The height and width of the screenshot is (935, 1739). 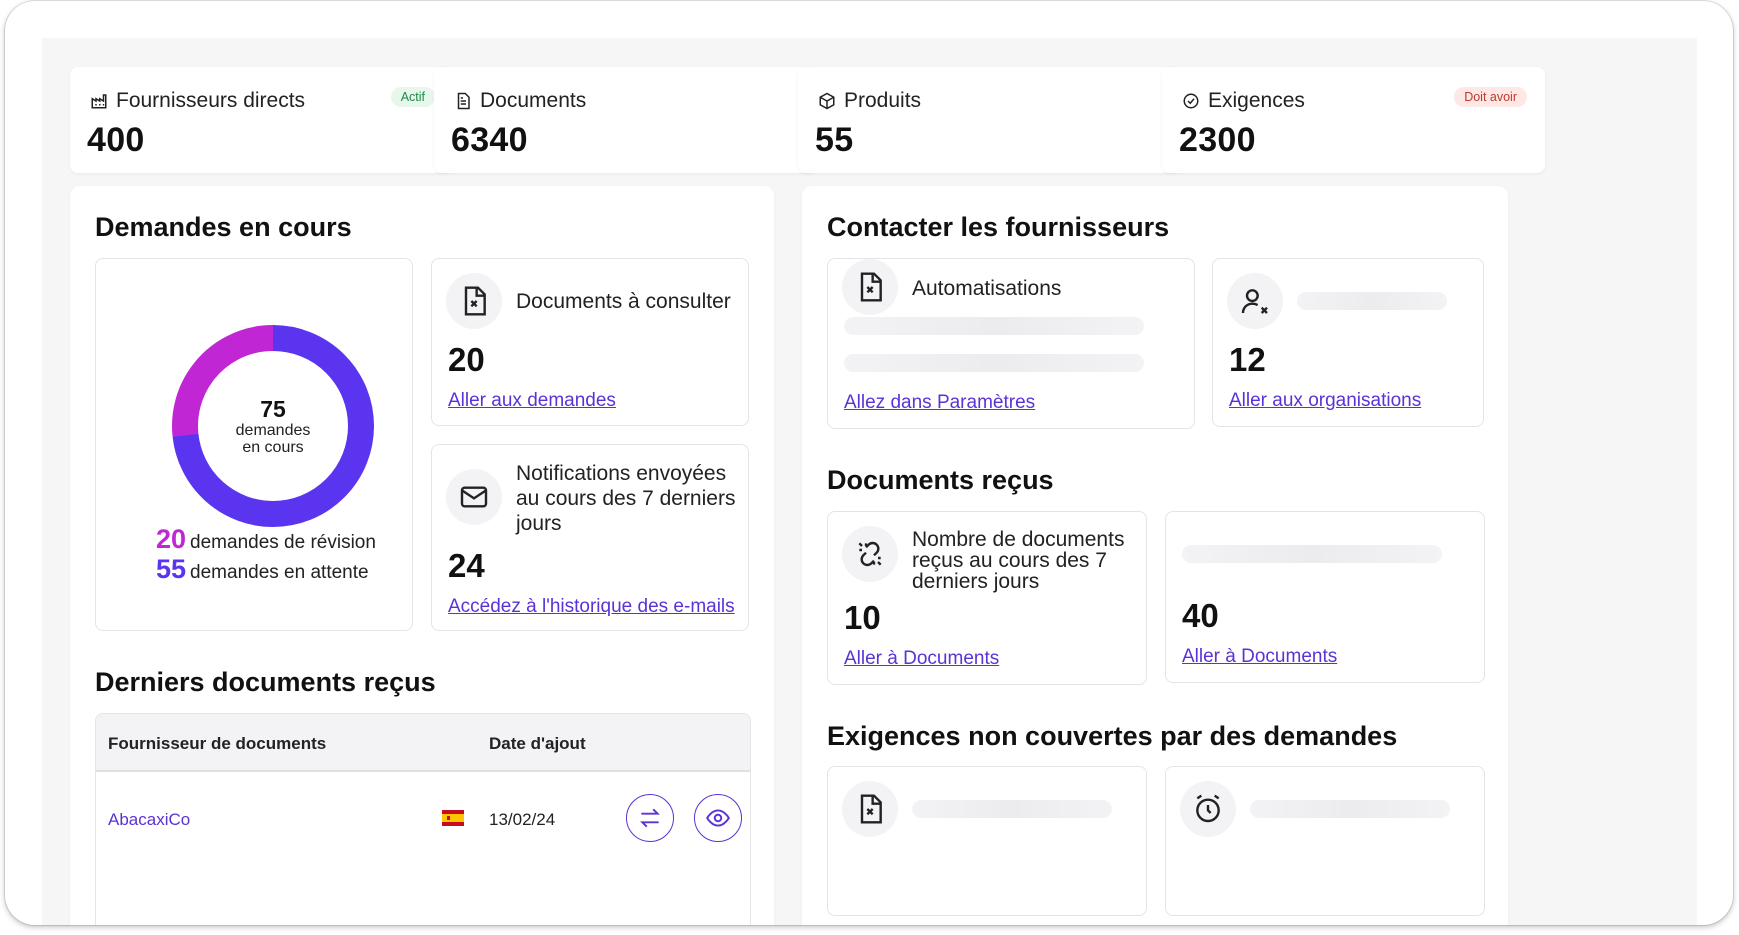 What do you see at coordinates (412, 97) in the screenshot?
I see `status-badge: Actif` at bounding box center [412, 97].